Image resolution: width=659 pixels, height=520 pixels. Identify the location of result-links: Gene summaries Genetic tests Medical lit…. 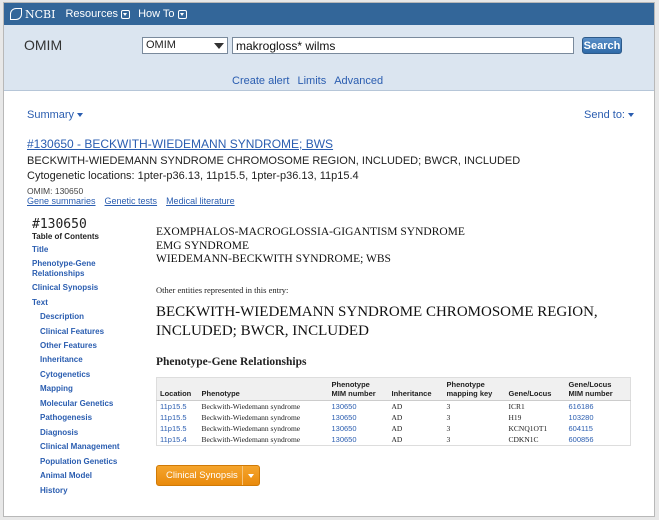
(131, 201).